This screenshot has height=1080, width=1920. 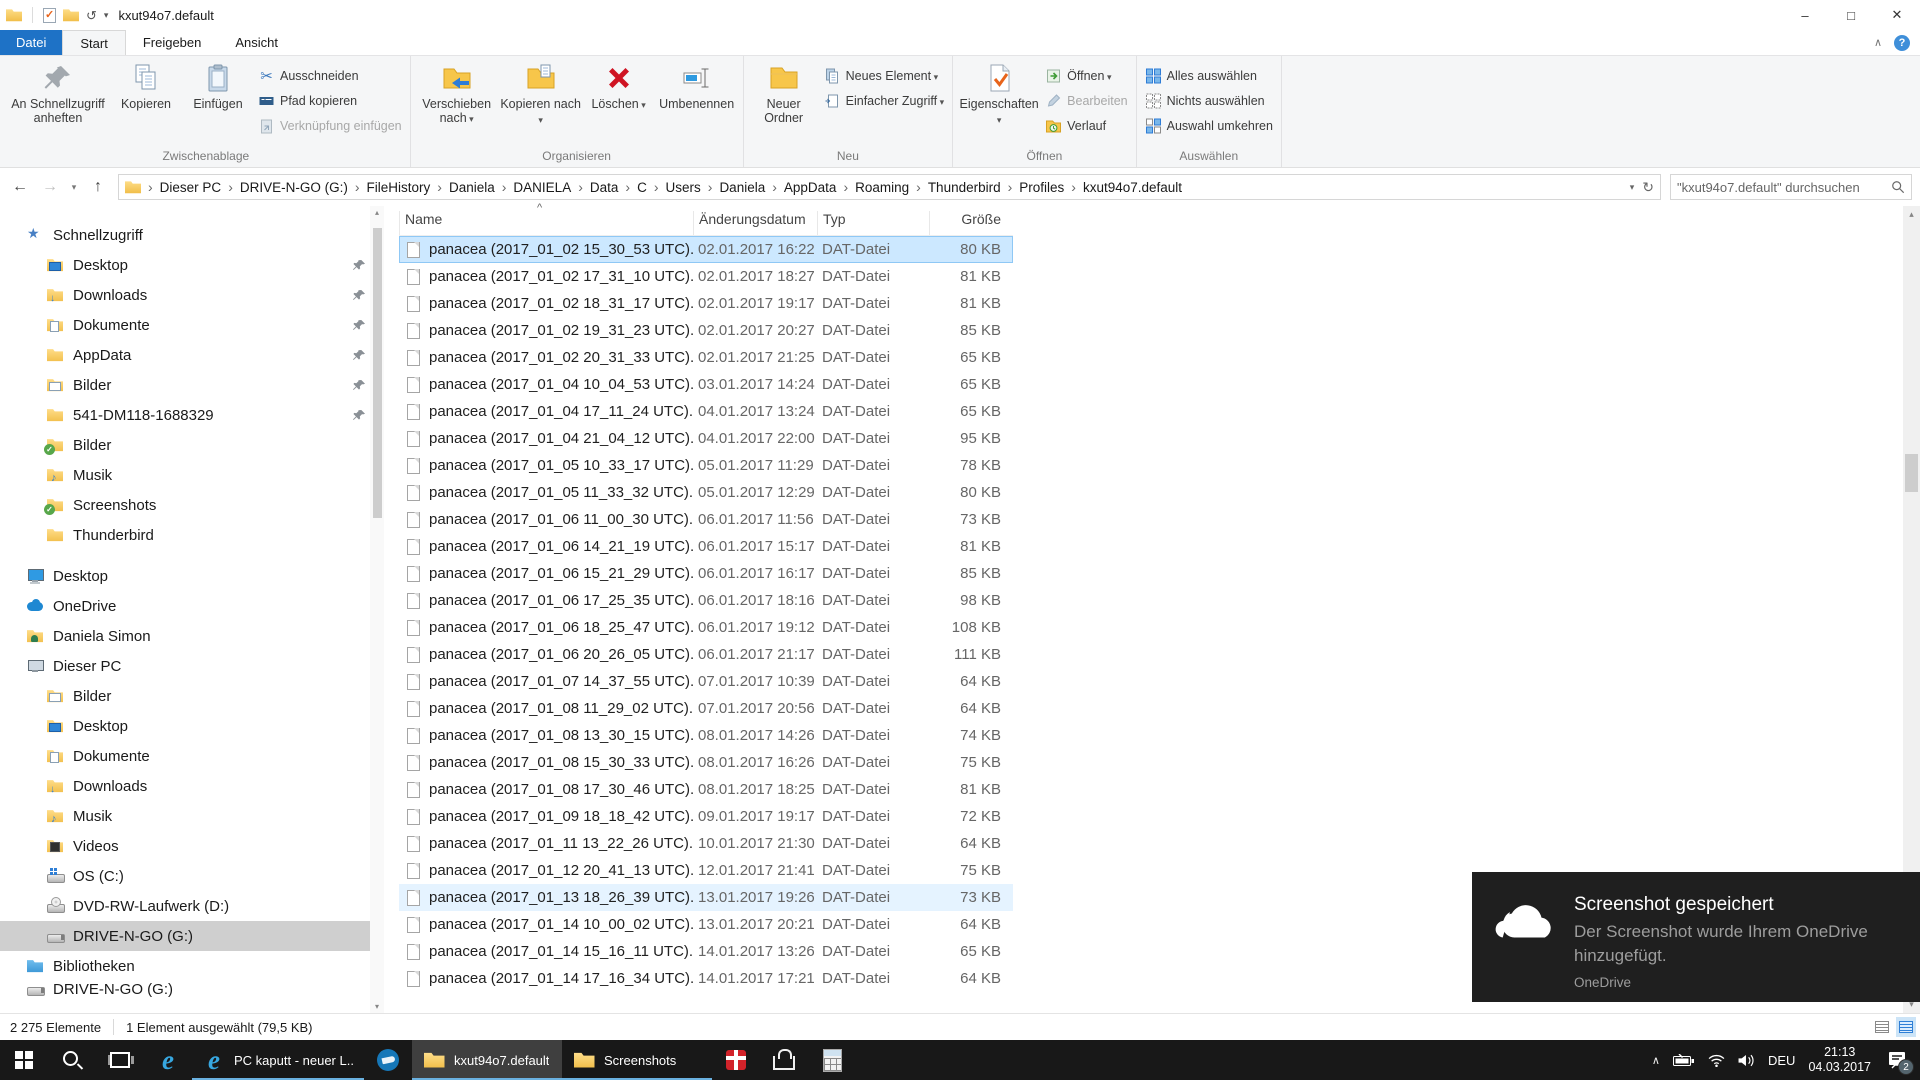 What do you see at coordinates (1746, 1060) in the screenshot?
I see `volume-icon` at bounding box center [1746, 1060].